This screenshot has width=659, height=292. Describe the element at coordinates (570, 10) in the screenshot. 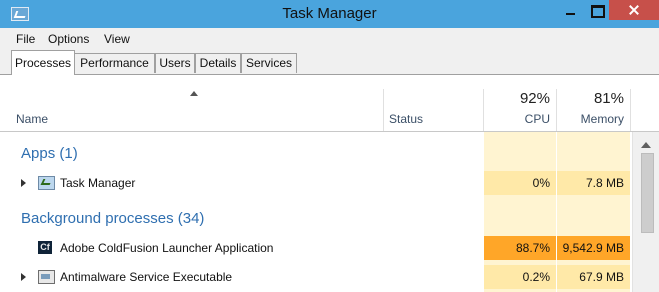

I see `minimize-button` at that location.